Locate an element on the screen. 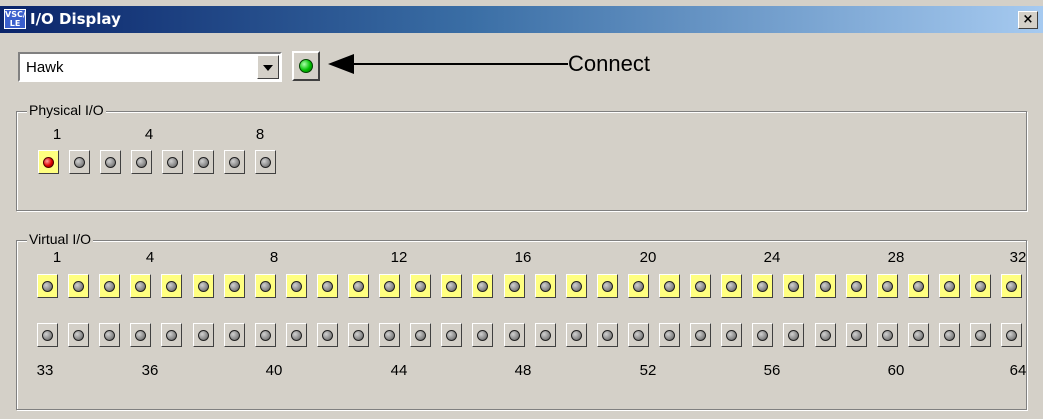 This screenshot has height=419, width=1055. io-number: 8 is located at coordinates (274, 257).